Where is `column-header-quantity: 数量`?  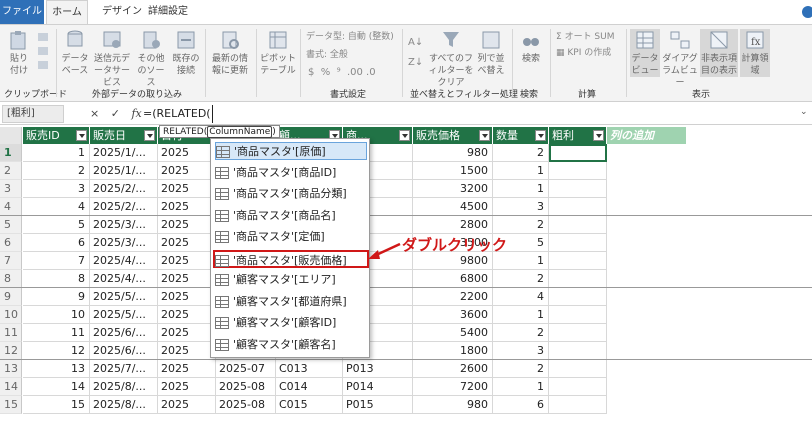
column-header-quantity: 数量 is located at coordinates (521, 135).